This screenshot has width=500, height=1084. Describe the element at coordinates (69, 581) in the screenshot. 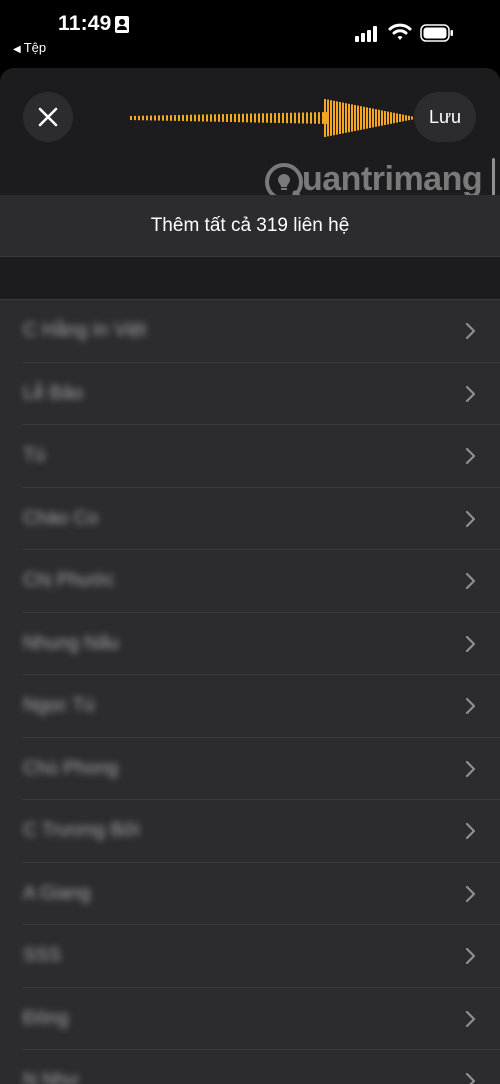

I see `contact-name: Chị Phước` at that location.